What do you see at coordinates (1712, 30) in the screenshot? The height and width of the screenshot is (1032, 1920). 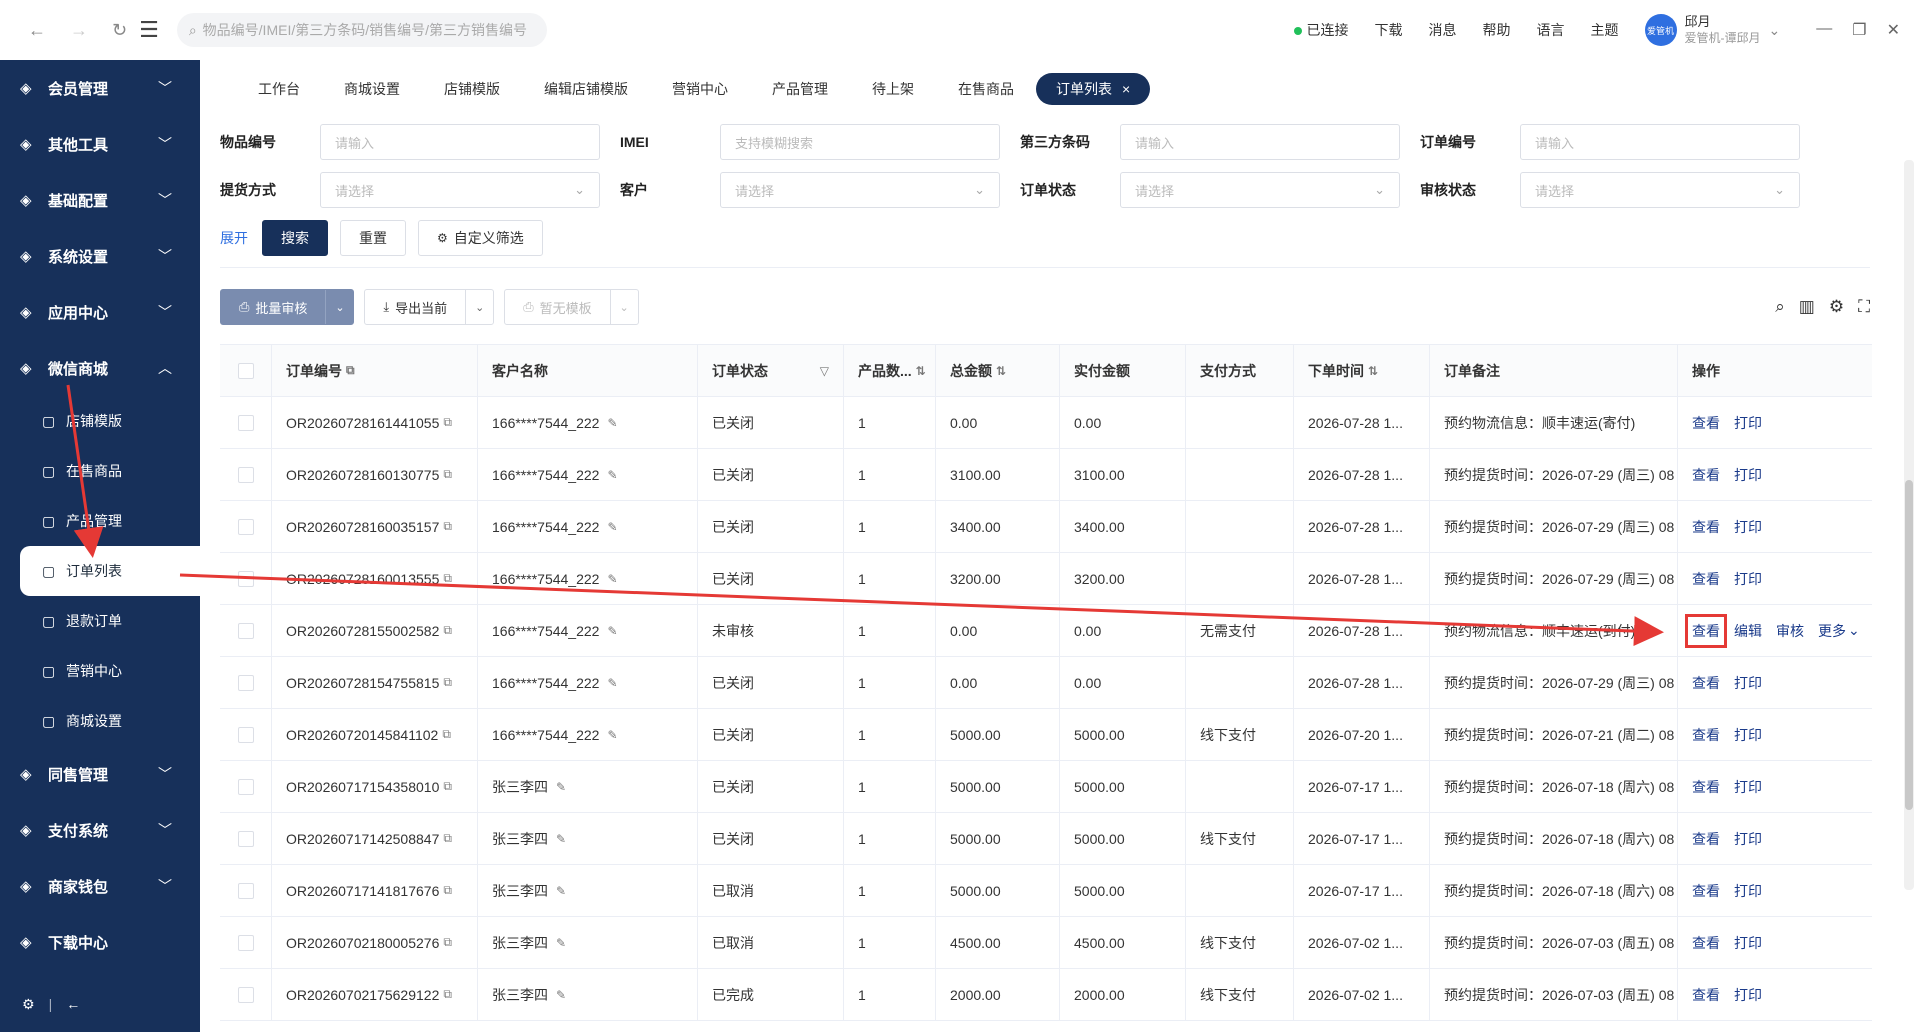 I see `user-menu: 爱管机 邱月 爱管机-谭邱月 ⌄` at bounding box center [1712, 30].